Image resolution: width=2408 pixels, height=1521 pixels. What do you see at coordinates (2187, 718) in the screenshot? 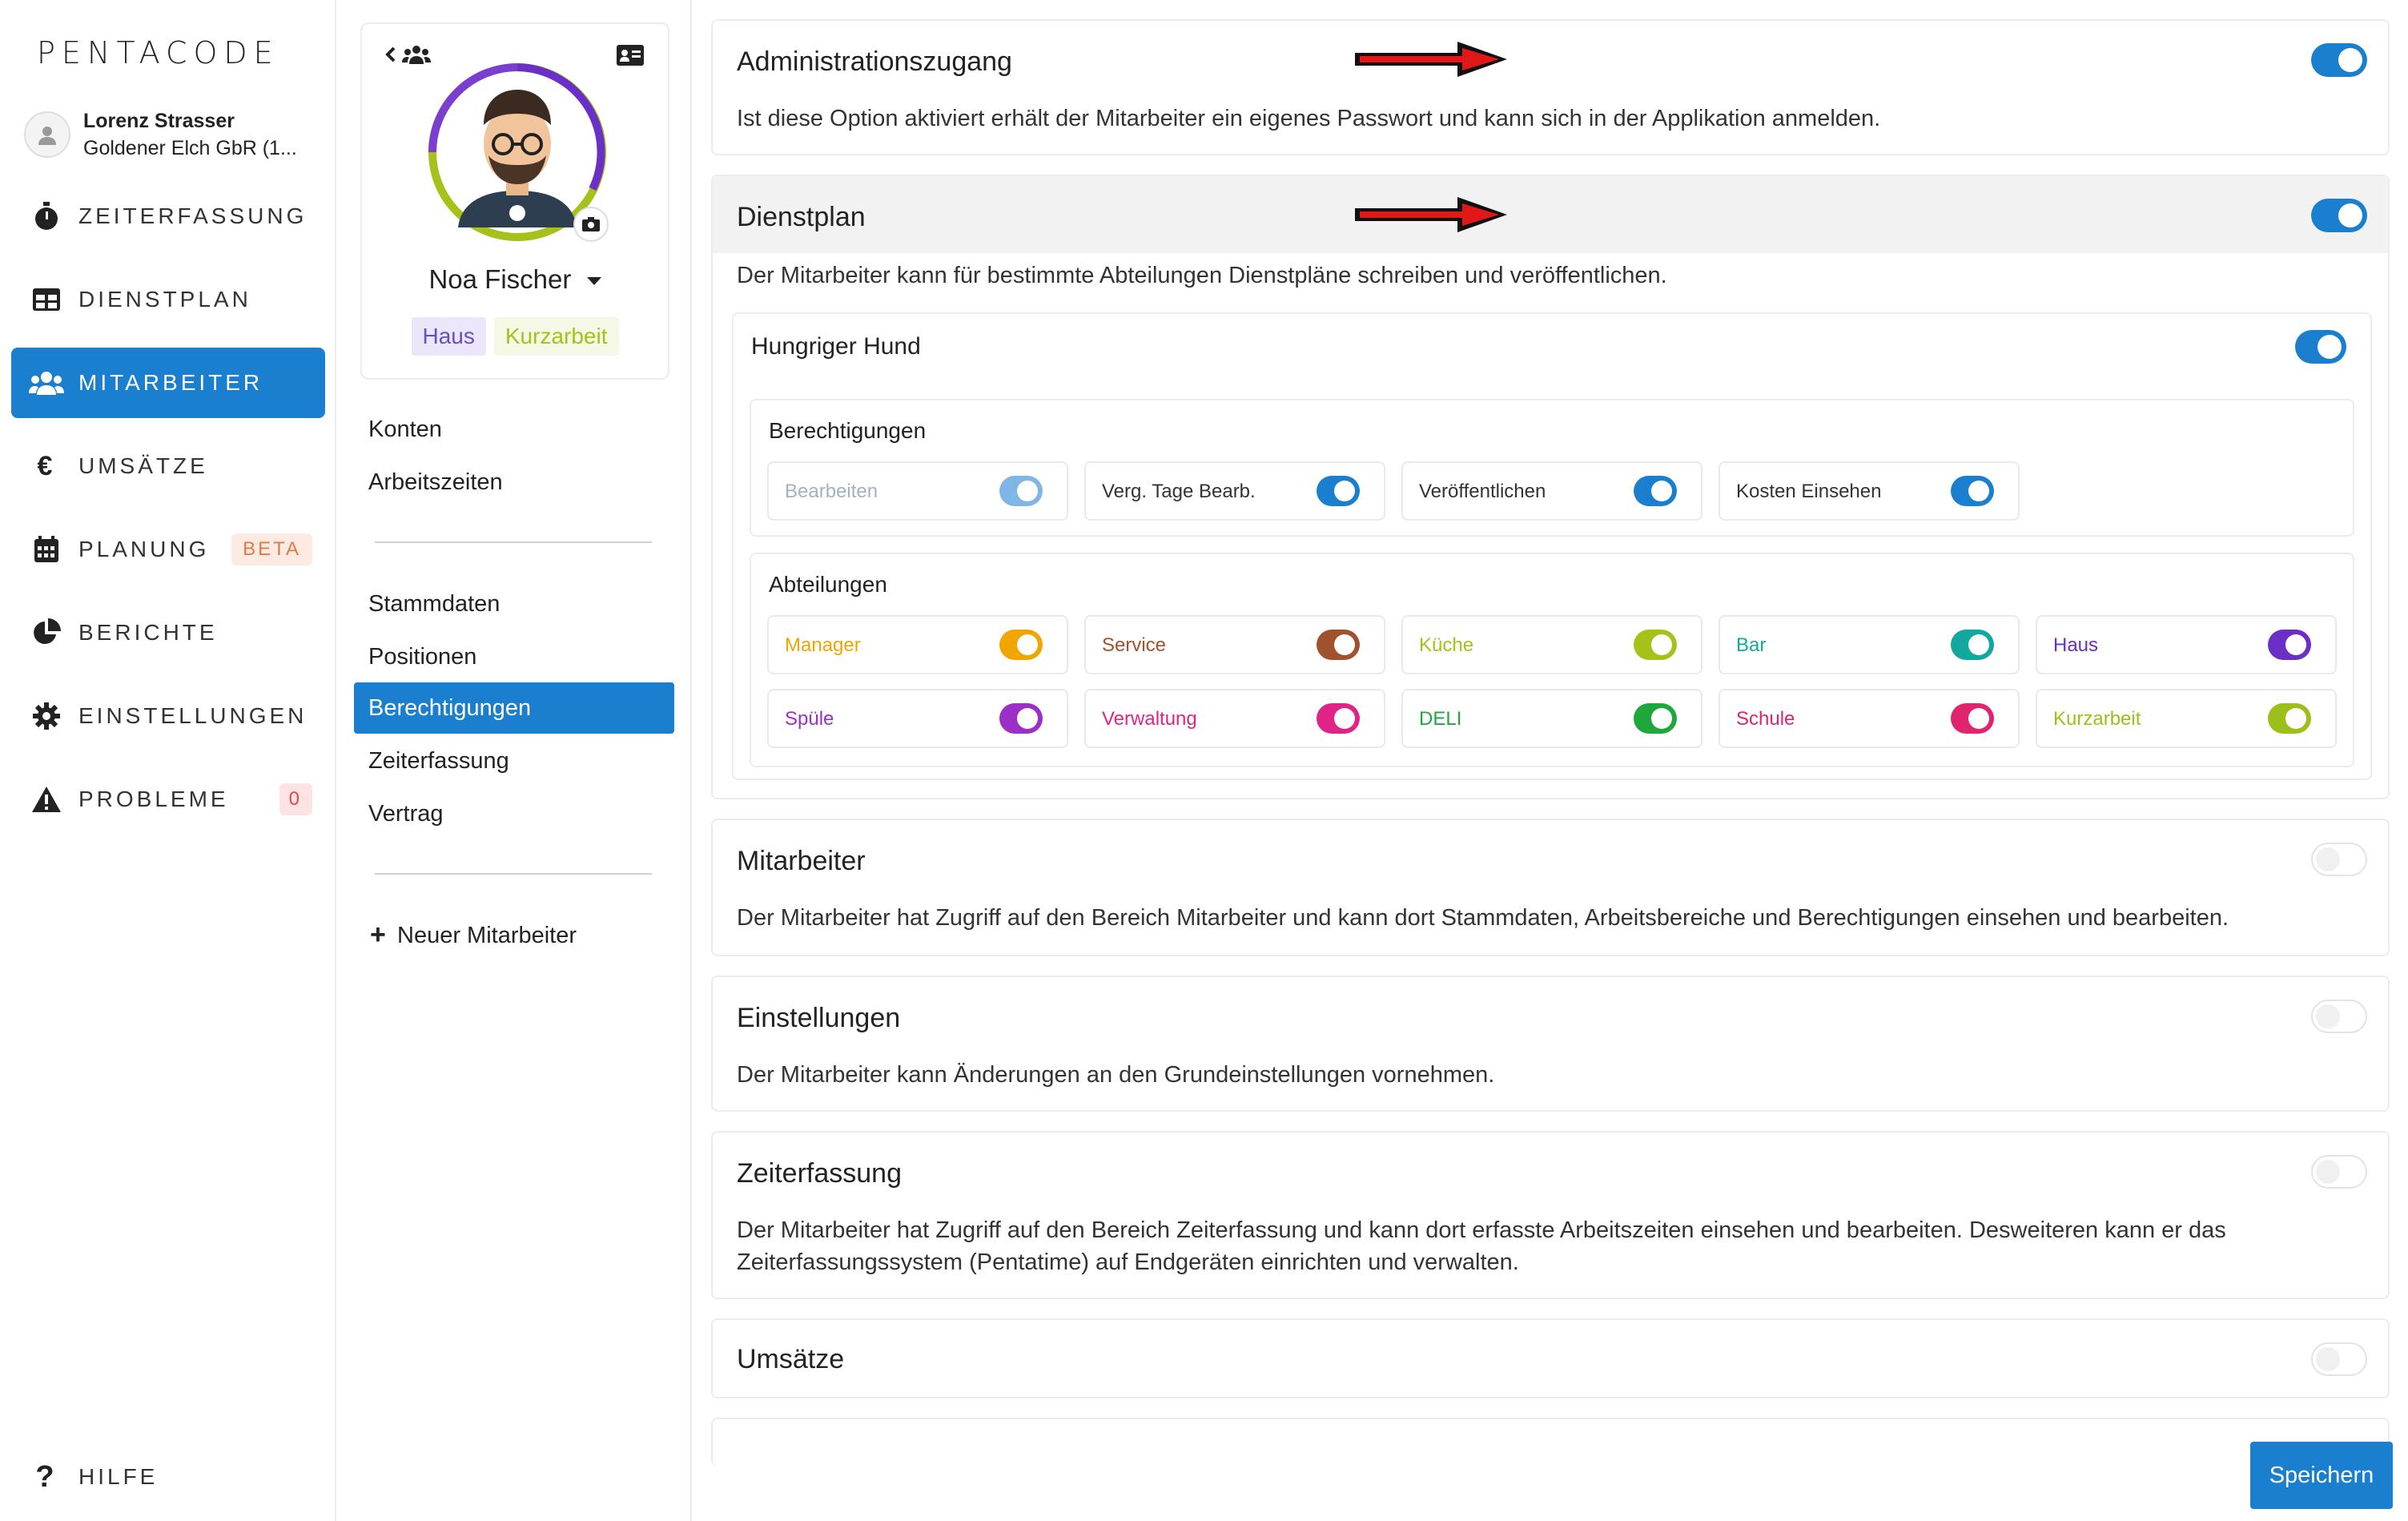
I see `department-chip: Kurzarbeit` at bounding box center [2187, 718].